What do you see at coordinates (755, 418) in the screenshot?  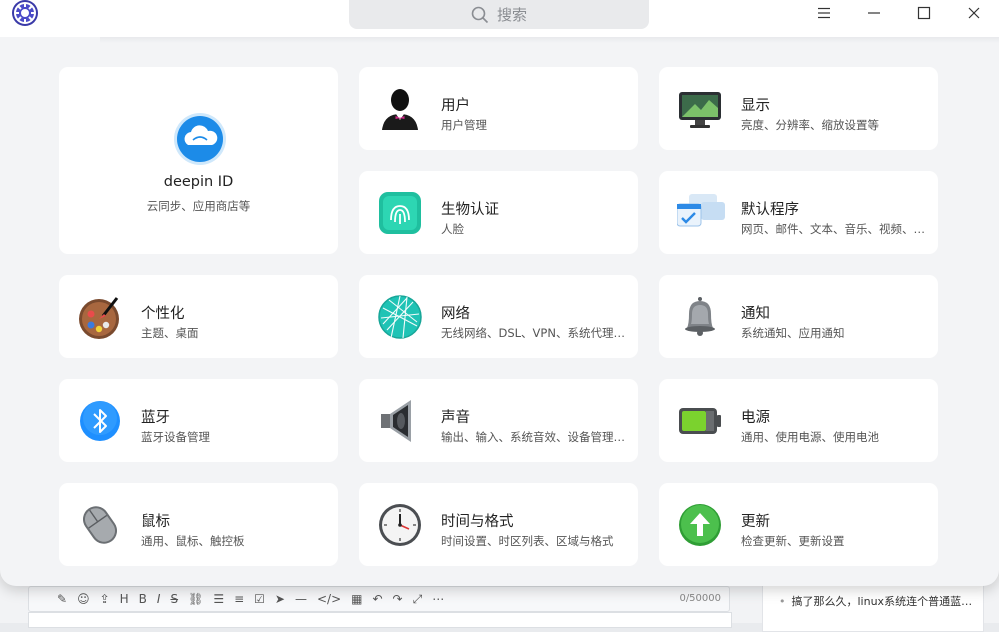 I see `module-title: 电源` at bounding box center [755, 418].